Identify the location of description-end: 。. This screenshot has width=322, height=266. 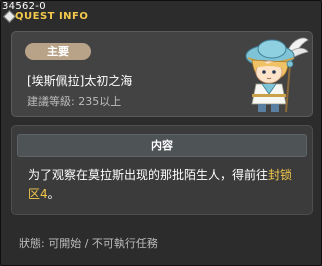
(53, 194).